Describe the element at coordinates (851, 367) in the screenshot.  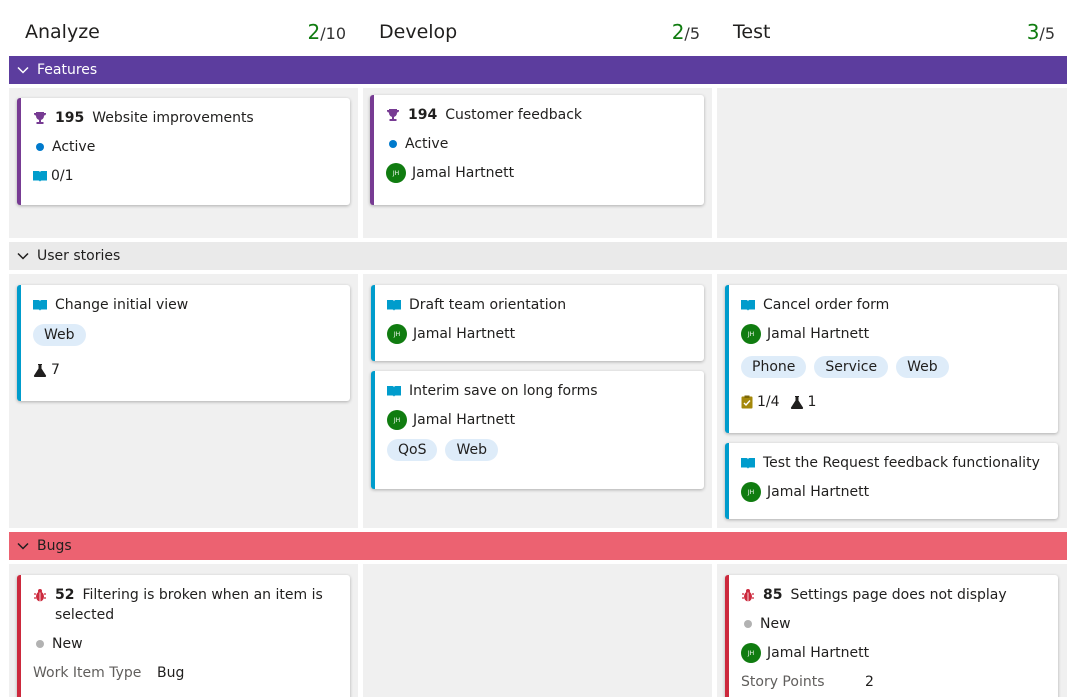
I see `tag: Service` at that location.